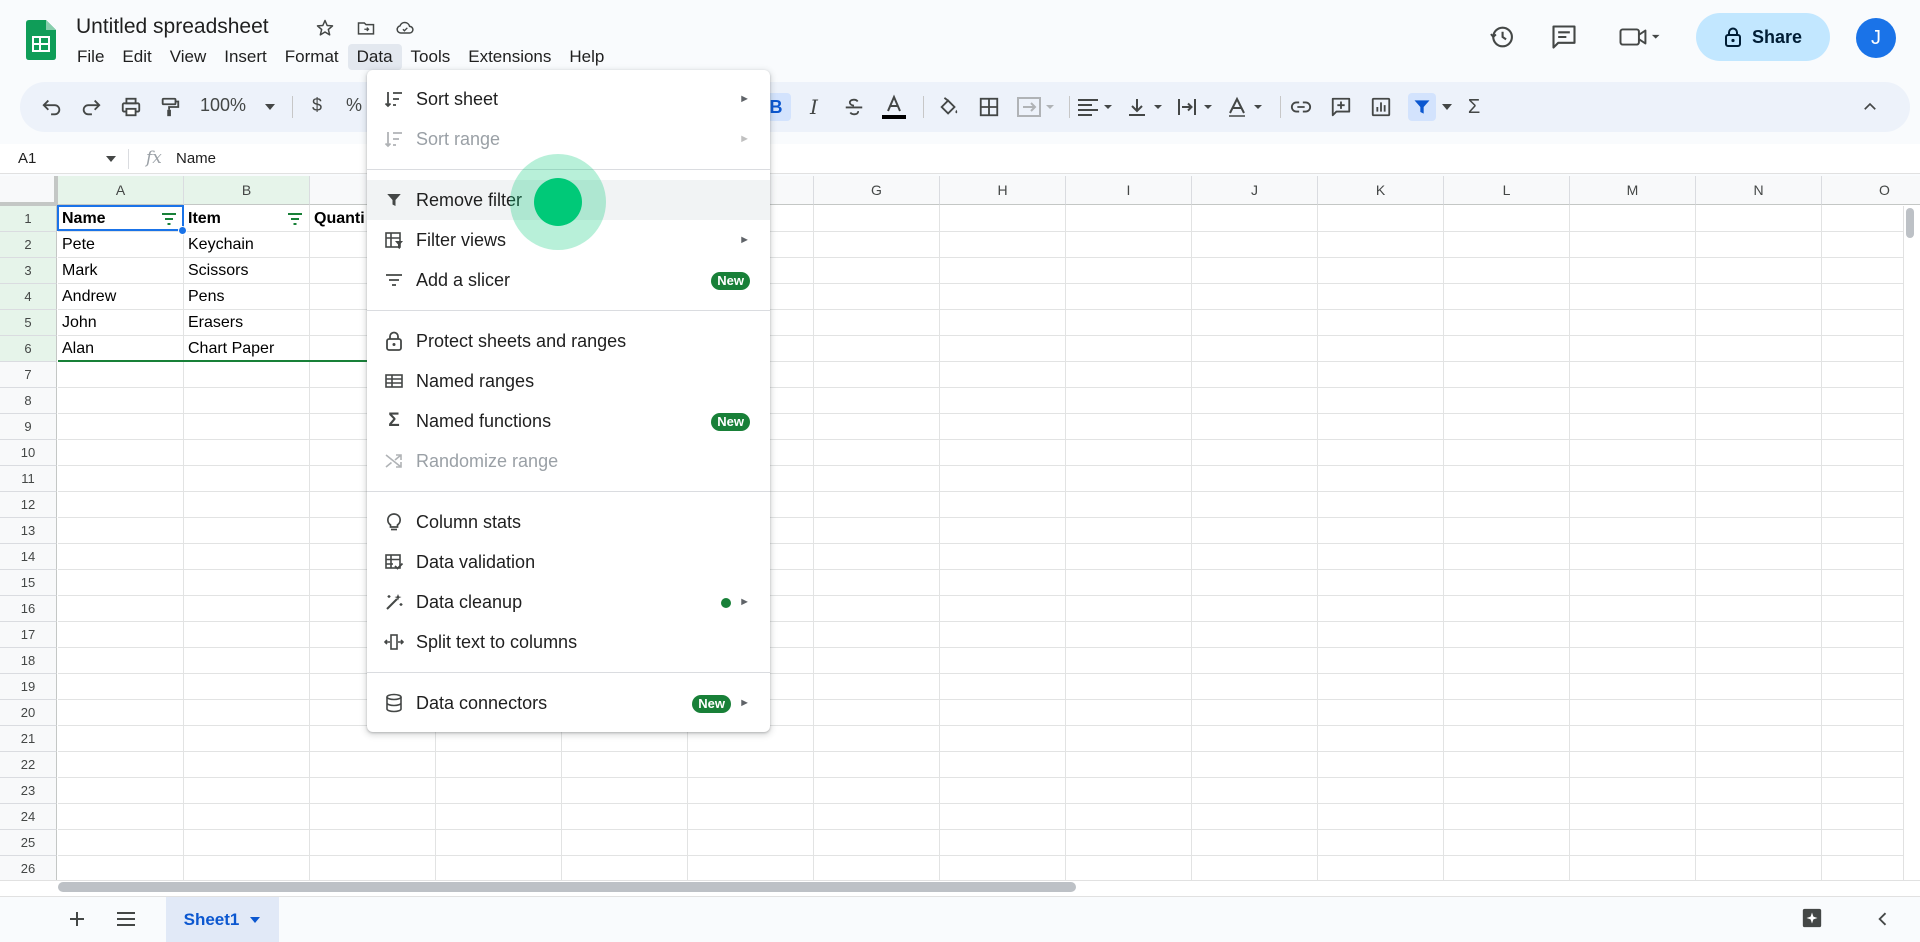 The width and height of the screenshot is (1920, 942). What do you see at coordinates (312, 57) in the screenshot?
I see `menu-format: Format` at bounding box center [312, 57].